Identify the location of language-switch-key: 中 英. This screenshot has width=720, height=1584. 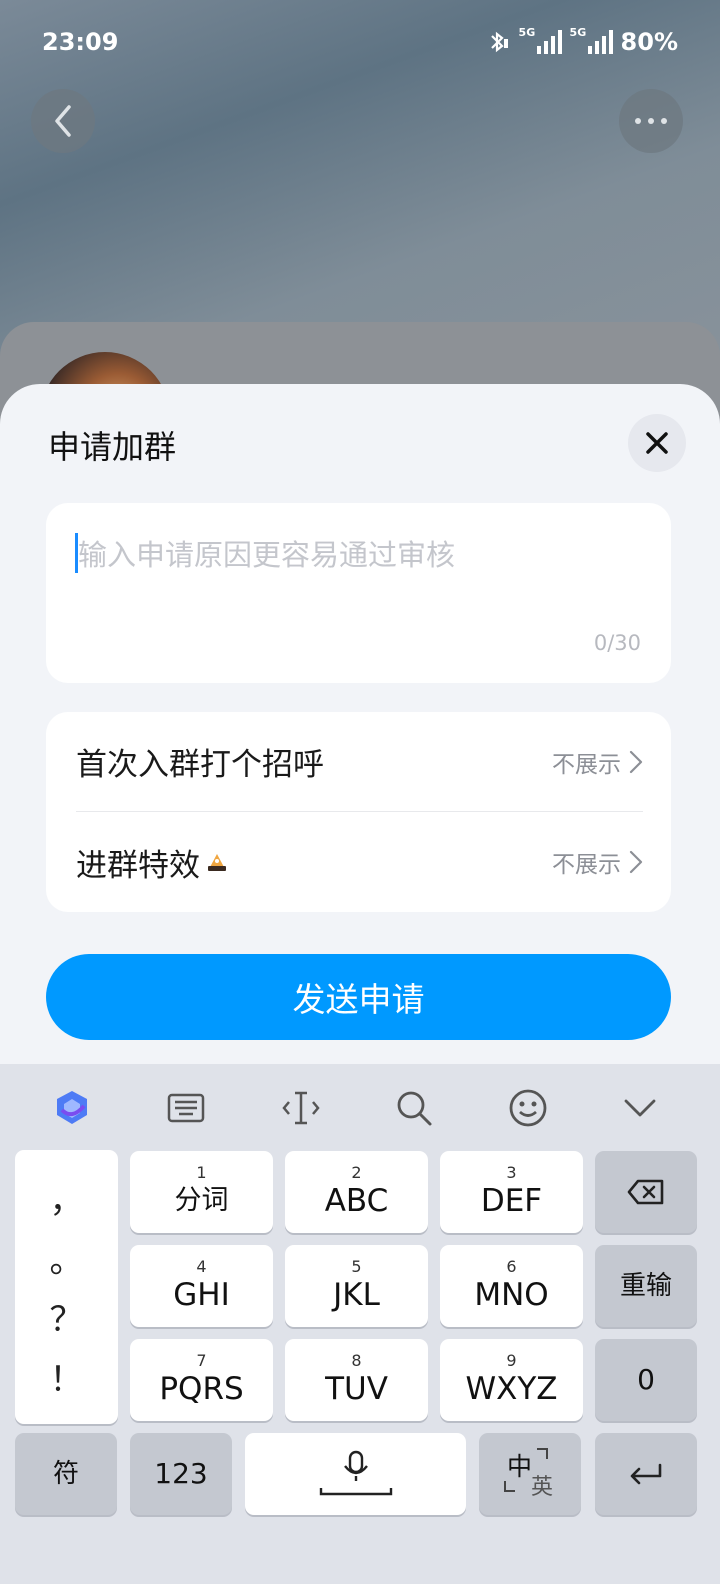
(530, 1474).